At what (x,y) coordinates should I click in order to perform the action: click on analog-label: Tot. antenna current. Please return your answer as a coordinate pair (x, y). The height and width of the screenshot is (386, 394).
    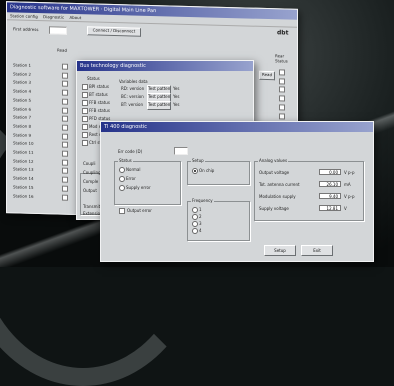
    Looking at the image, I should click on (279, 184).